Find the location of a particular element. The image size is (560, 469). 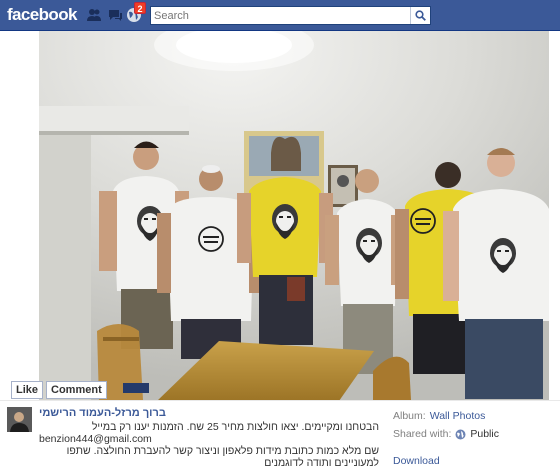

caption-email: benzion444@gmail.com is located at coordinates (95, 439).